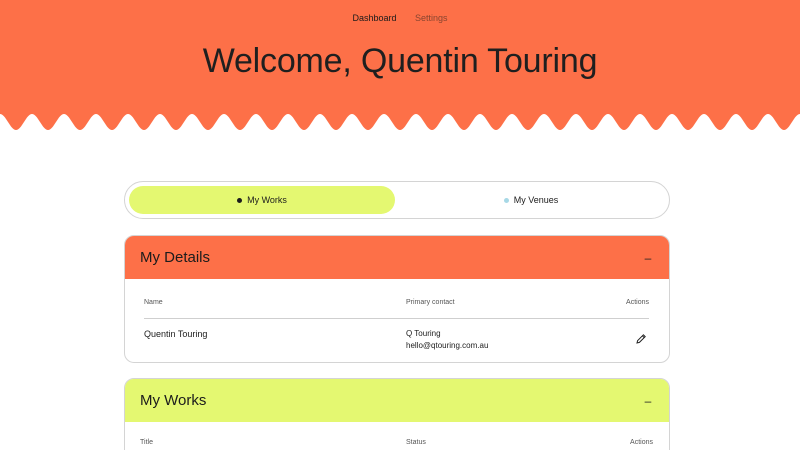 The height and width of the screenshot is (450, 800). Describe the element at coordinates (396, 318) in the screenshot. I see `table-divider` at that location.